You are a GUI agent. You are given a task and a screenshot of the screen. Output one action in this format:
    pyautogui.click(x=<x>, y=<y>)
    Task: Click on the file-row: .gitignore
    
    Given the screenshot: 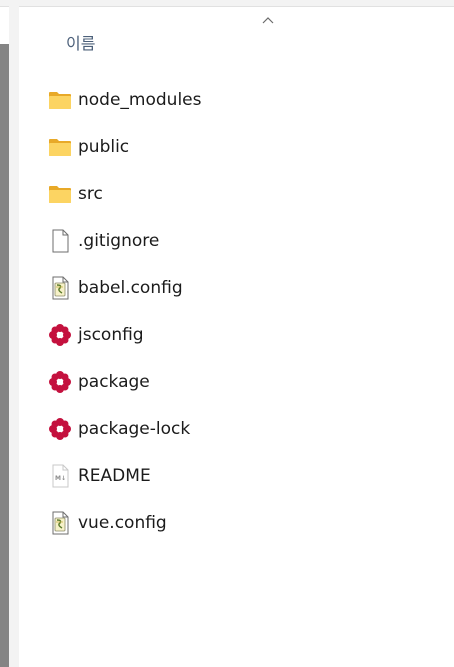 What is the action you would take?
    pyautogui.click(x=238, y=240)
    